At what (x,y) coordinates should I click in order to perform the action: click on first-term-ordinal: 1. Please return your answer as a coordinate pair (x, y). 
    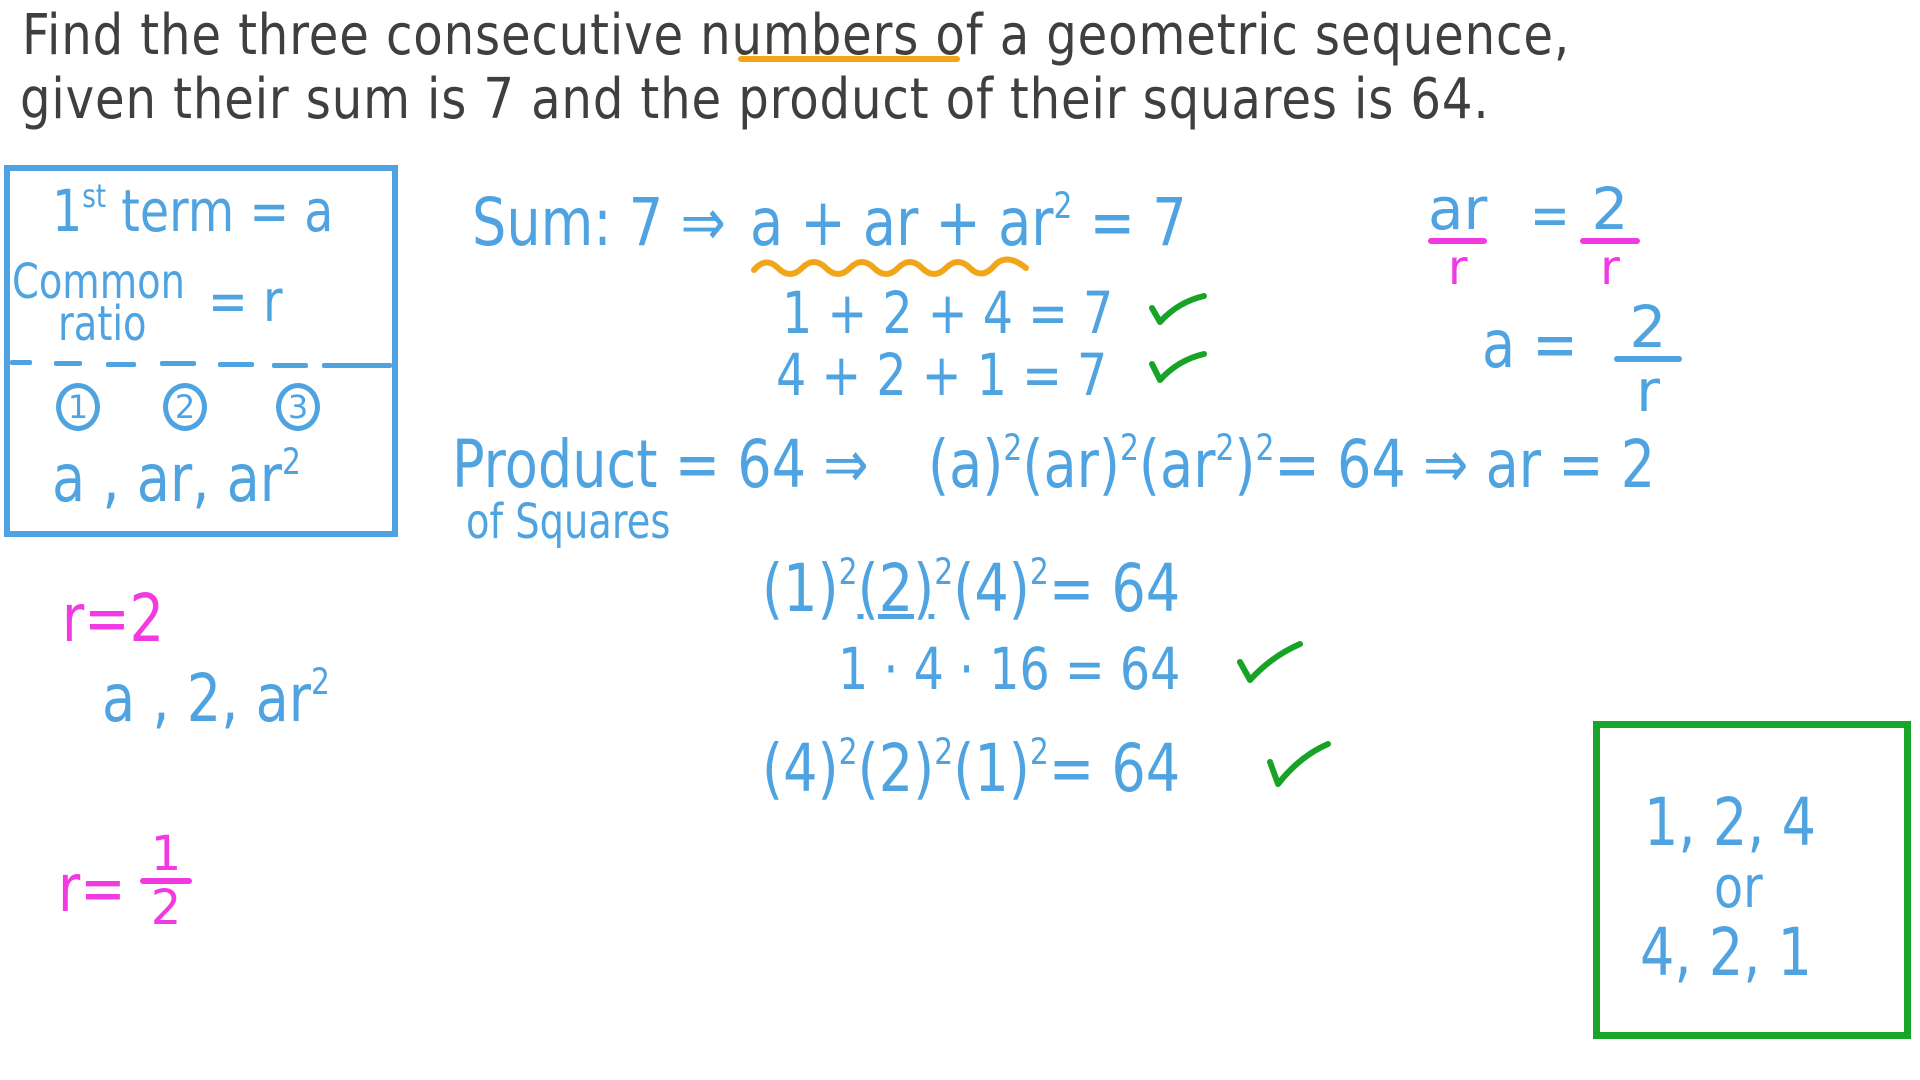
    Looking at the image, I should click on (67, 211).